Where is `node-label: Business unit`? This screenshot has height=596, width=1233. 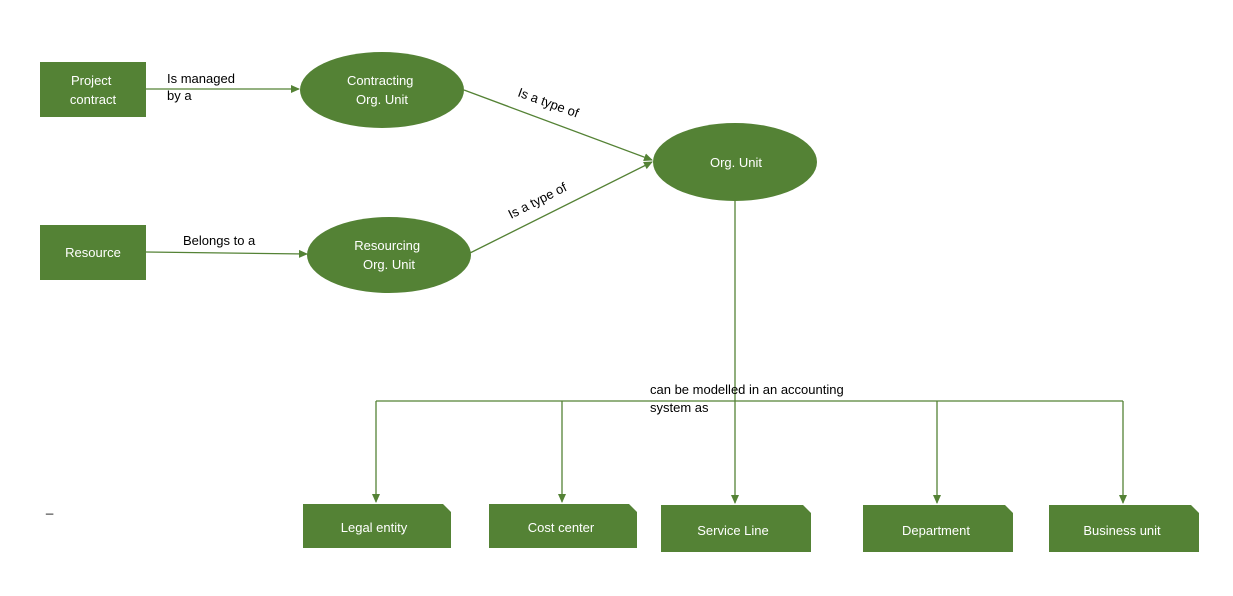
node-label: Business unit is located at coordinates (1122, 530).